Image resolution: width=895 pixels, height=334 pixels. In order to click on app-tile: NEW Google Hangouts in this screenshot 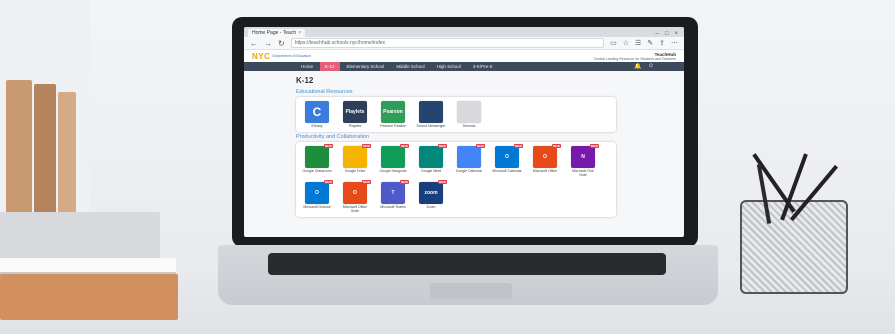, I will do `click(393, 160)`.